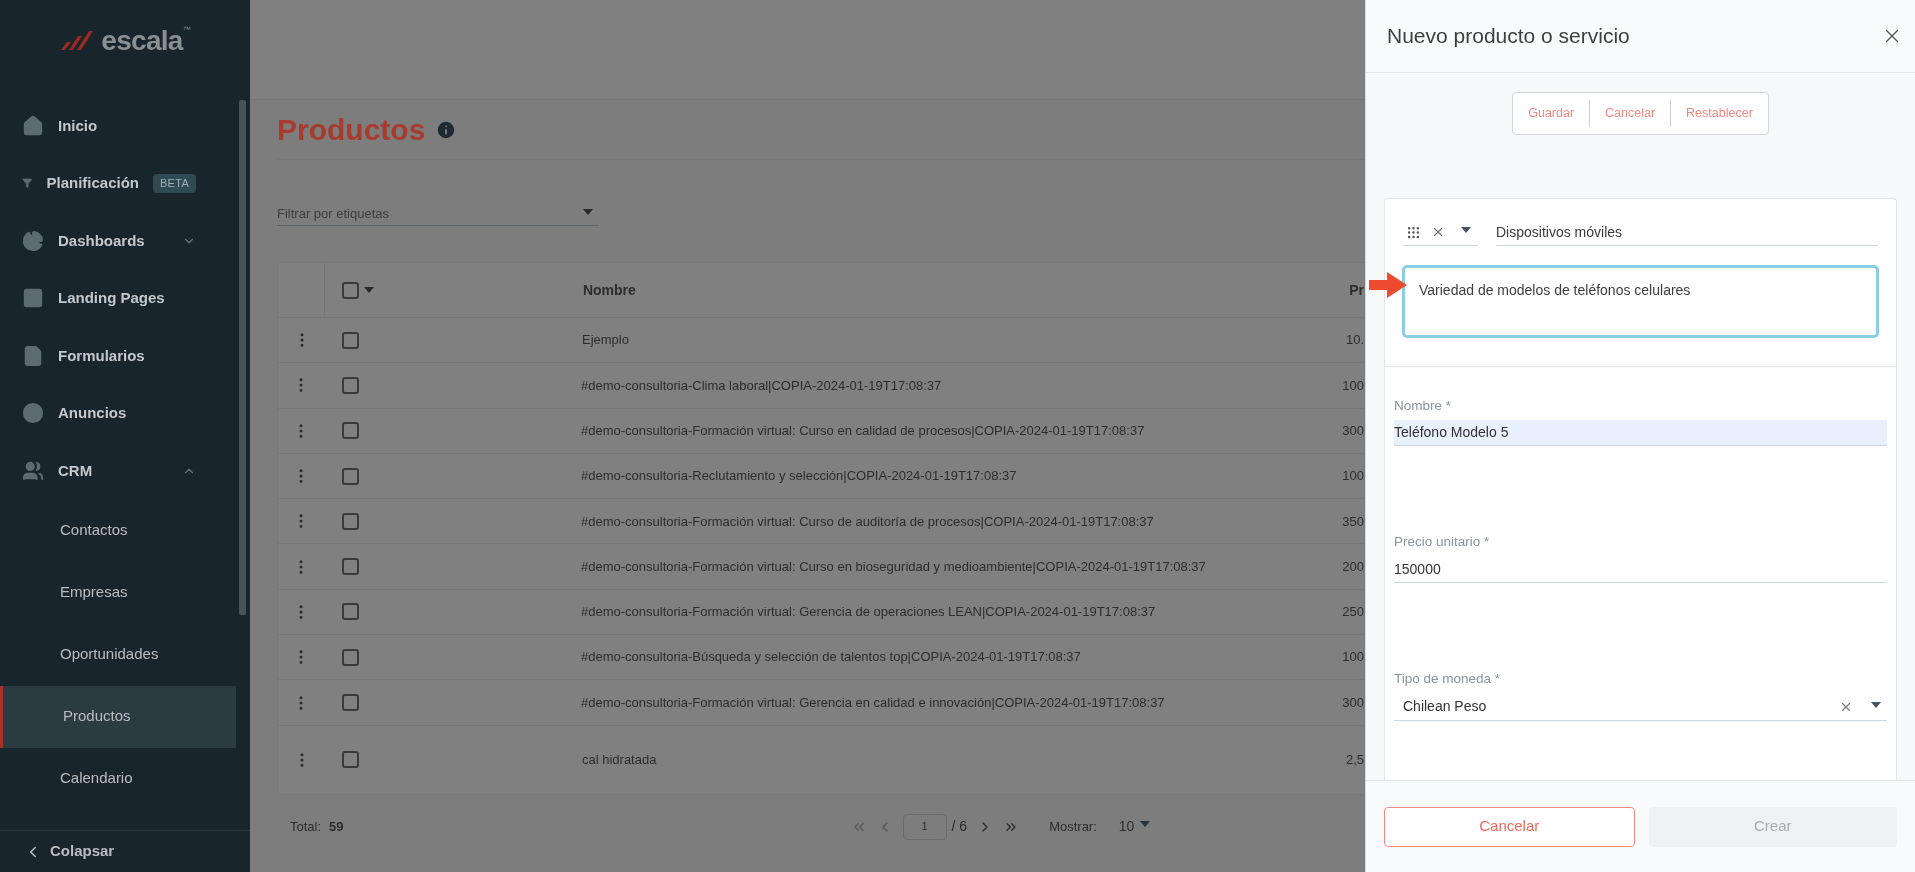  Describe the element at coordinates (142, 41) in the screenshot. I see `logo-text: escala` at that location.